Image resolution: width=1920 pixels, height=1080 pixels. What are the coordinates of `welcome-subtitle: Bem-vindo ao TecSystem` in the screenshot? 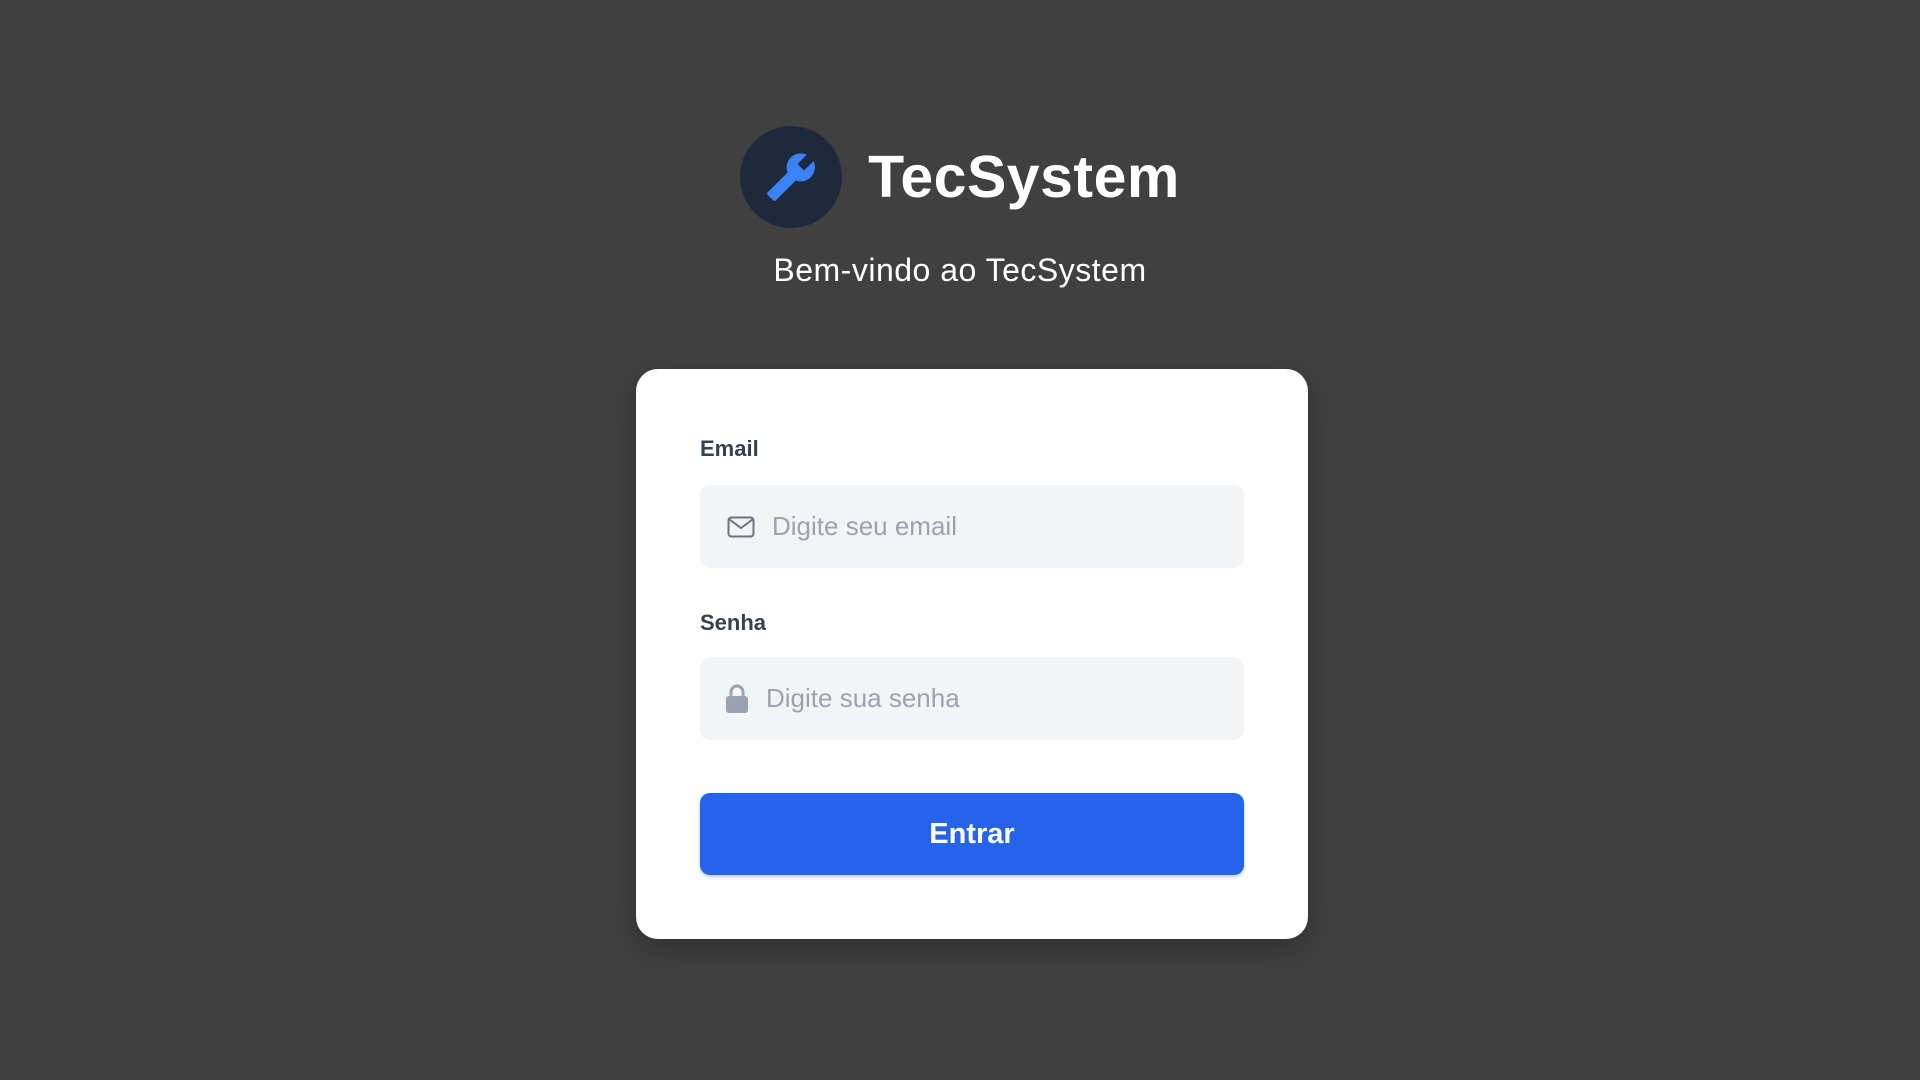 It's located at (960, 270).